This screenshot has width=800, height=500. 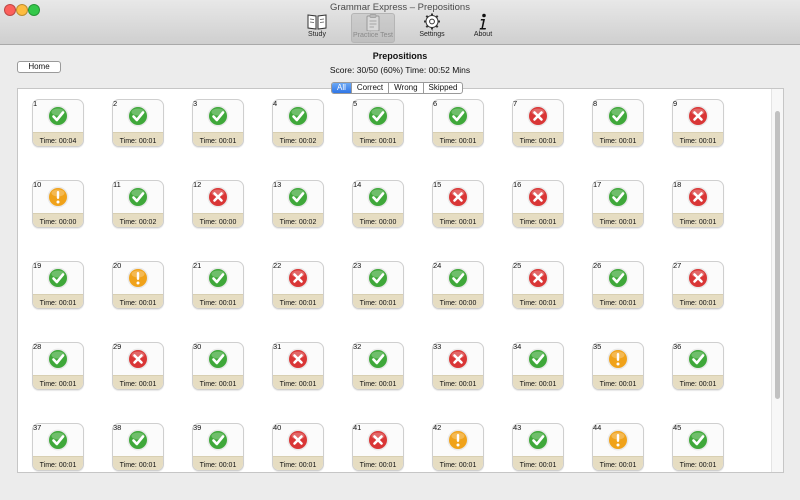 I want to click on question-tile: 36 Time: 00:01, so click(x=698, y=366).